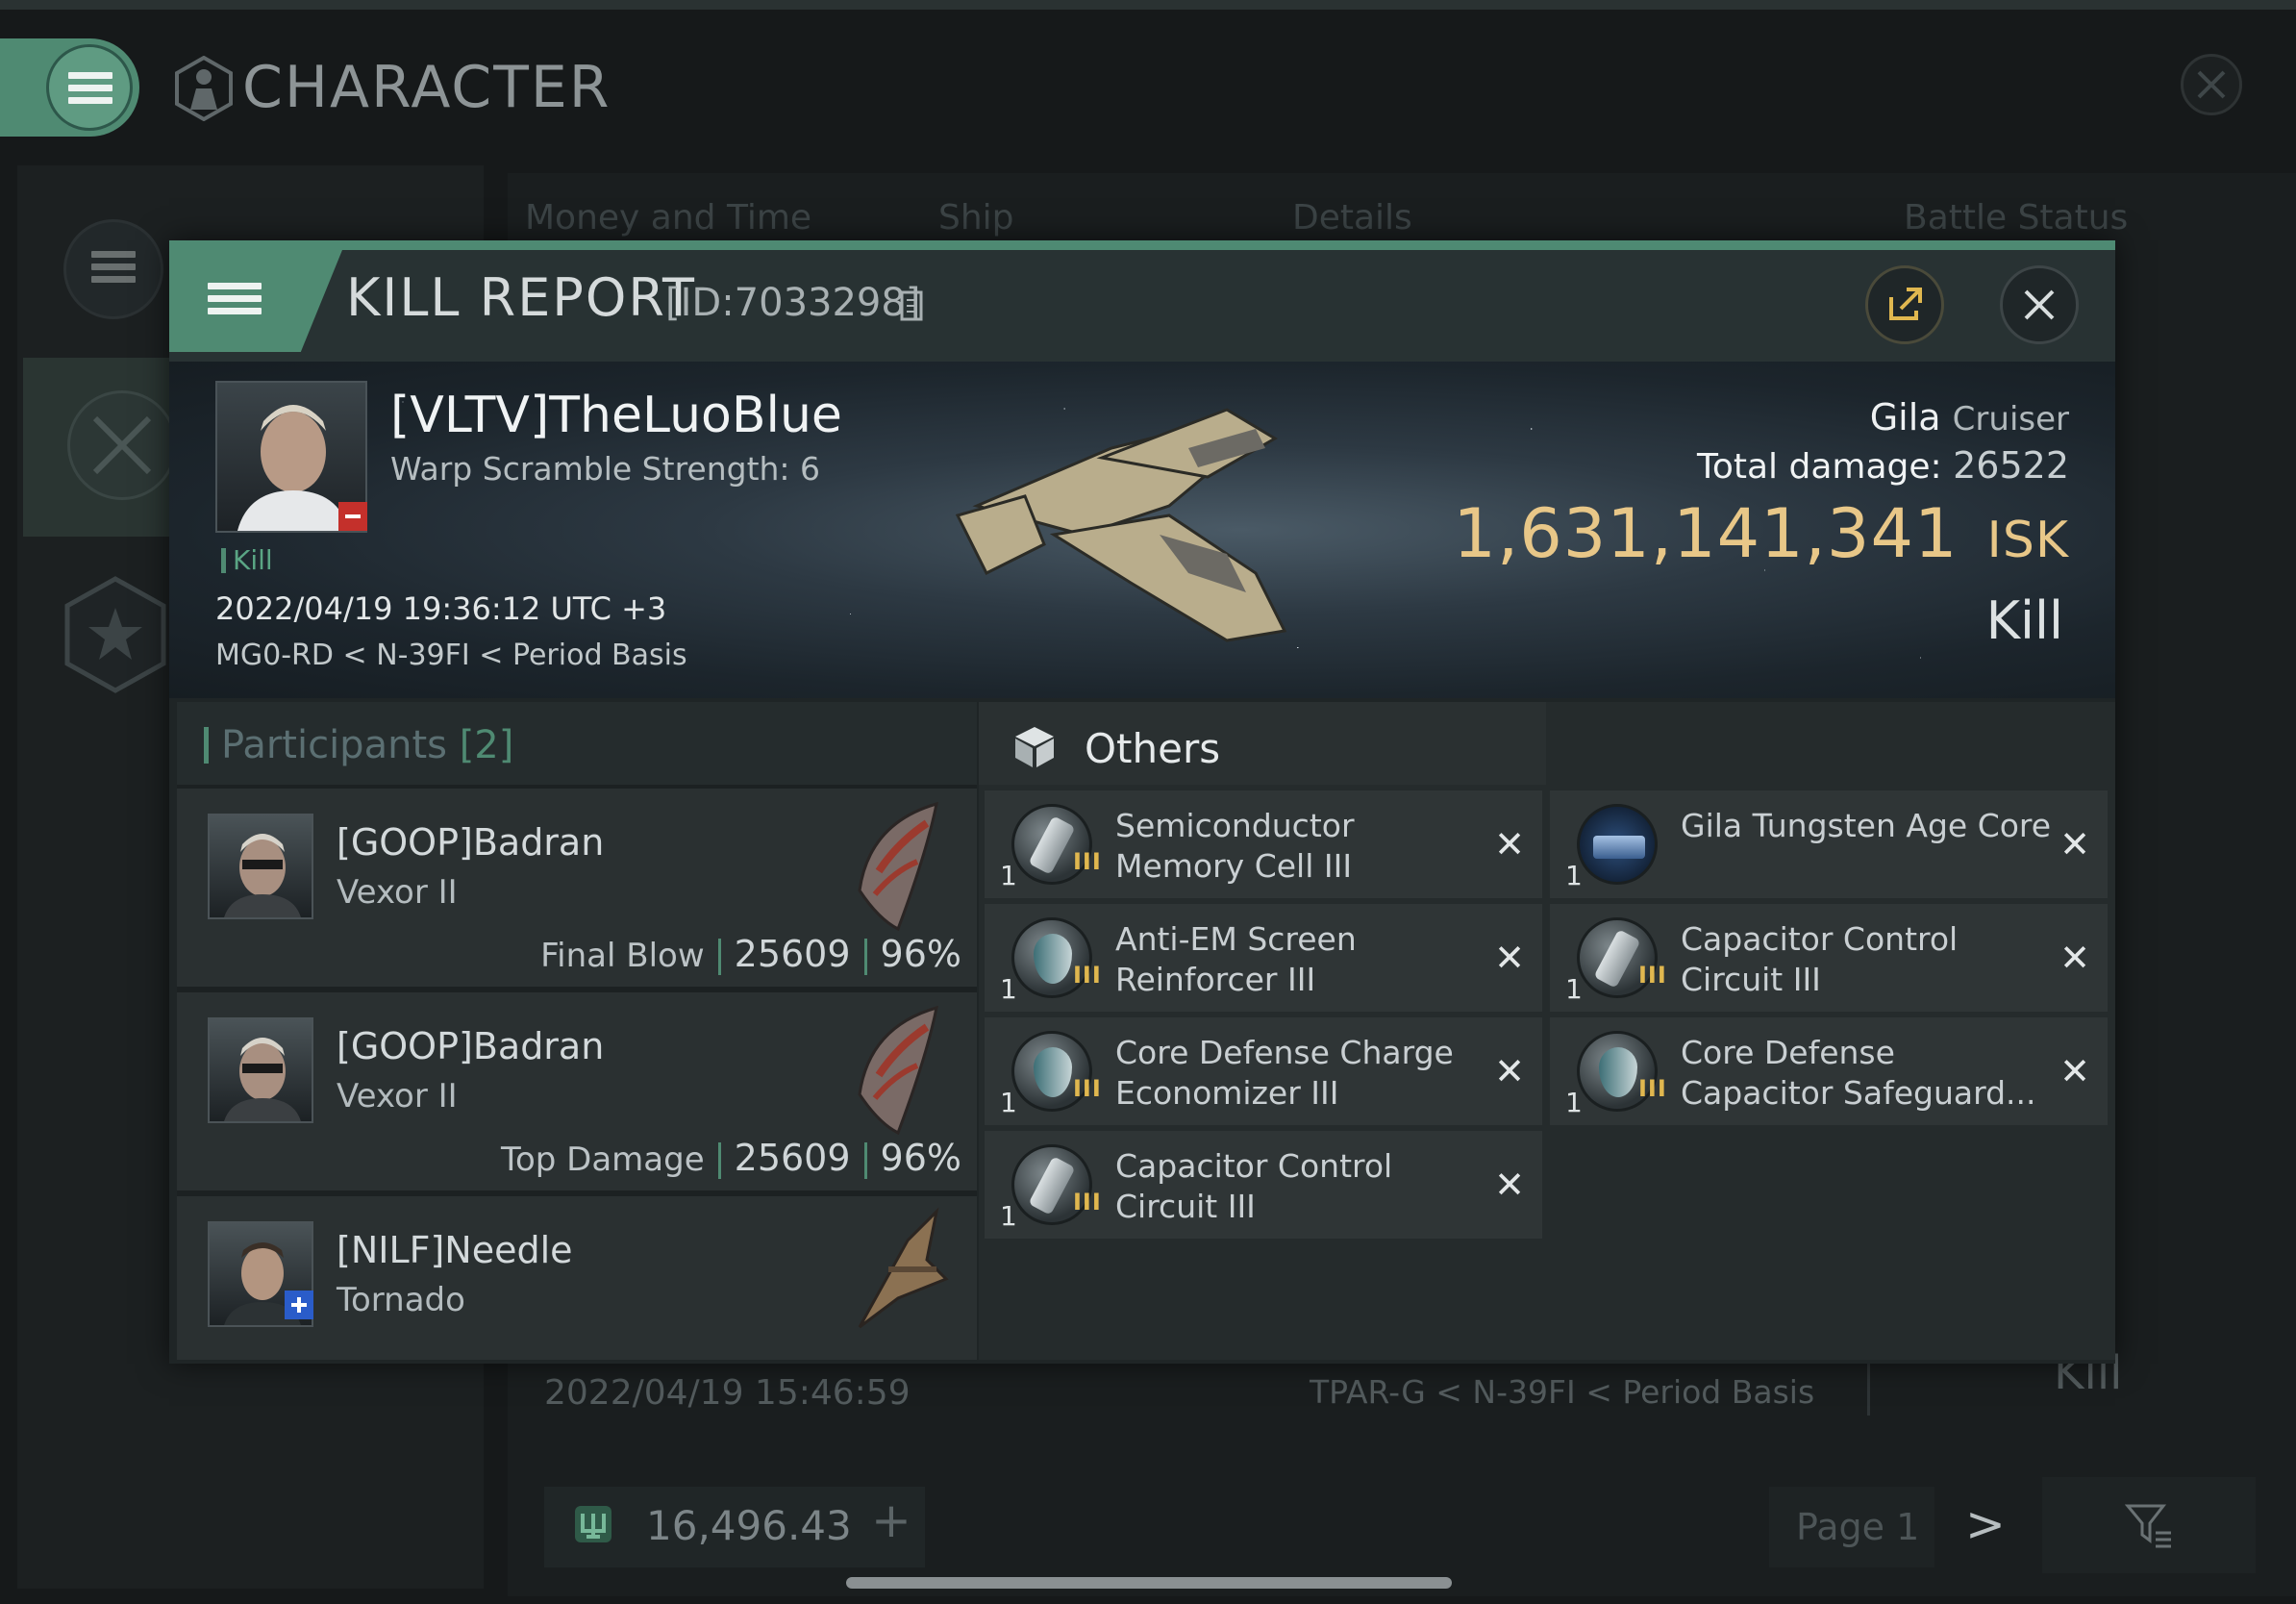 This screenshot has height=1604, width=2296. I want to click on participant-stats: Final Blow 25609 96%, so click(750, 954).